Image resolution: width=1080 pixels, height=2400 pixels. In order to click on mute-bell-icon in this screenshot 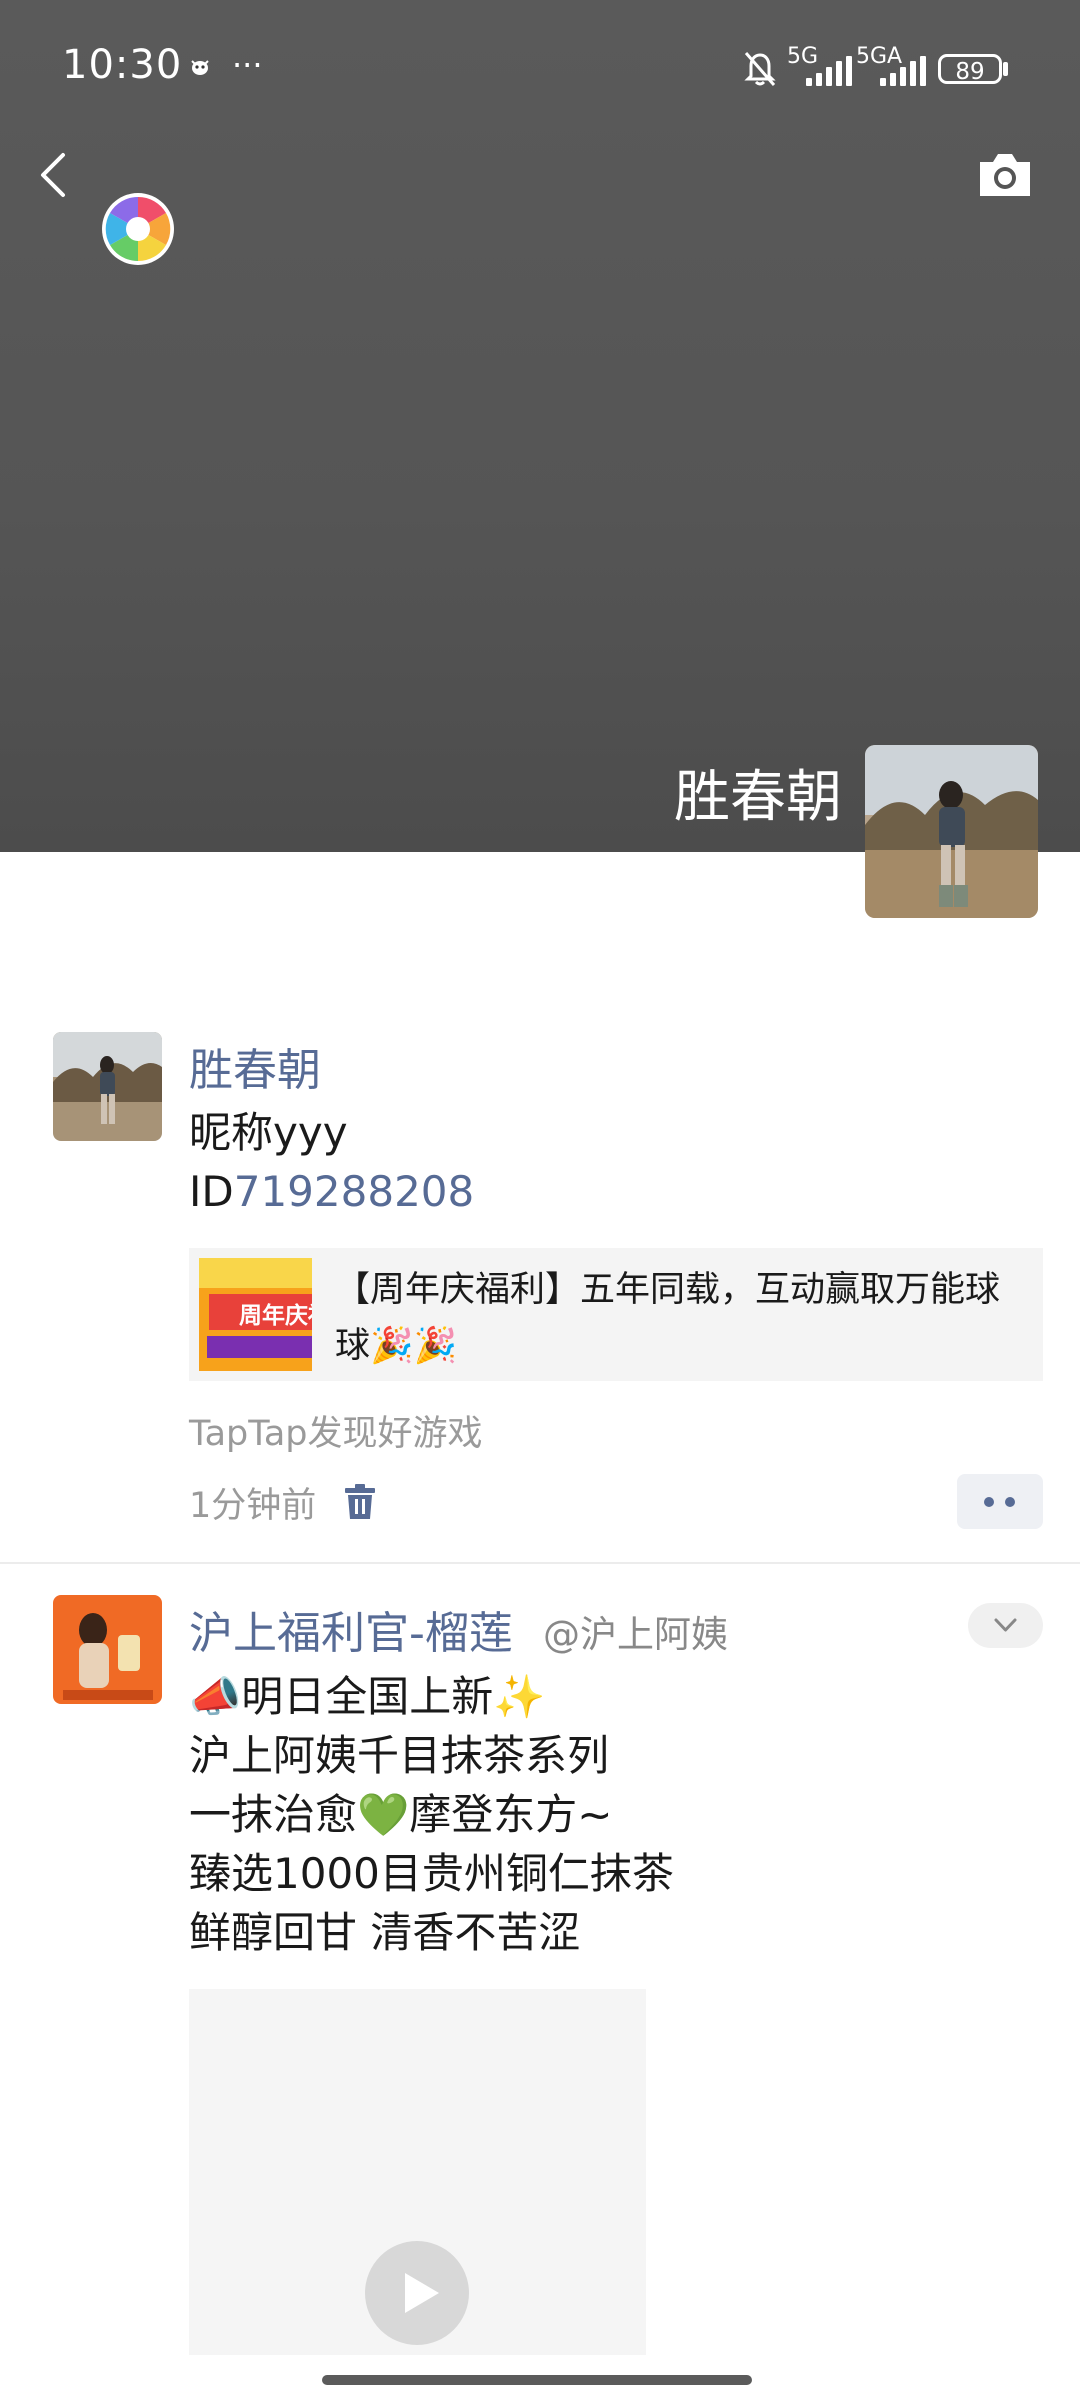, I will do `click(760, 68)`.